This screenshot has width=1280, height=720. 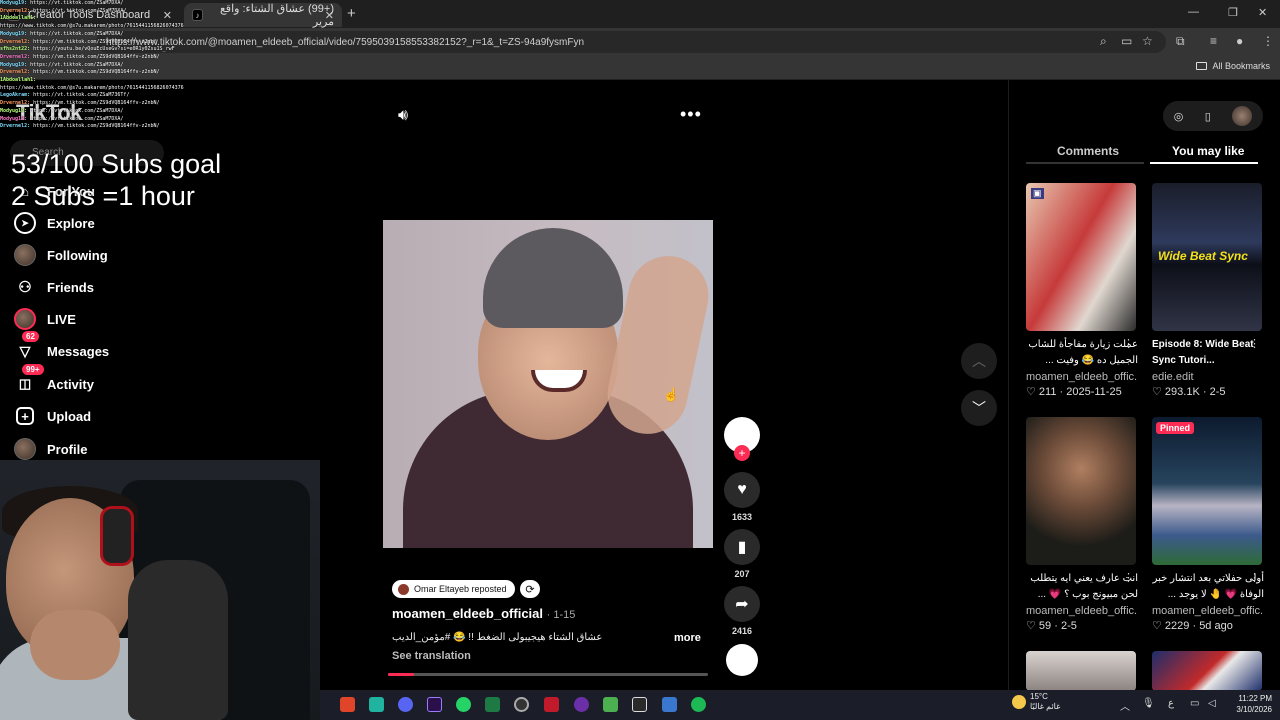 I want to click on live-avatar, so click(x=25, y=319).